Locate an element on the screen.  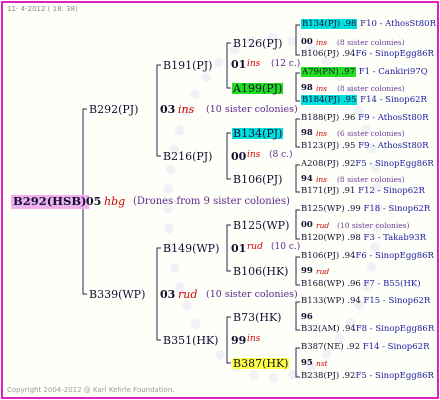
g4-row-5: B188(PJ) .96 F9 - AthosSt80R is located at coordinates (365, 118).